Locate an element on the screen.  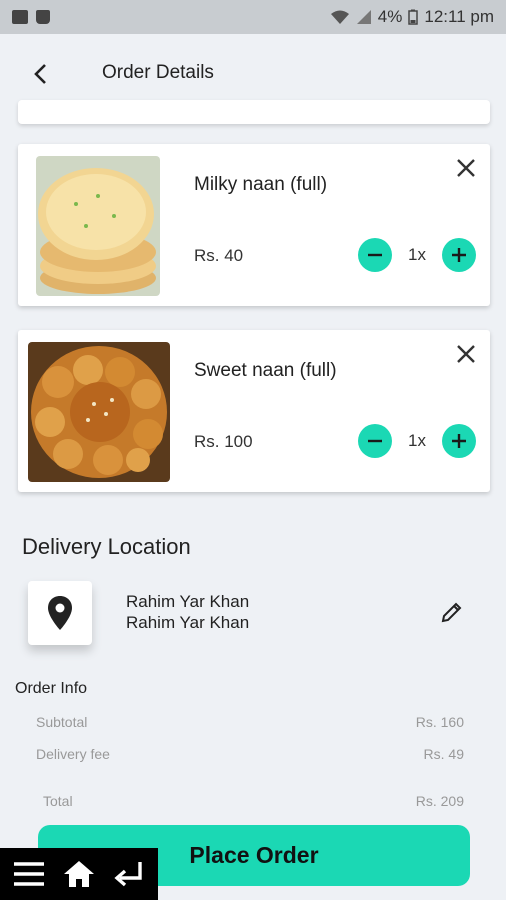
total-value: Rs. 209 is located at coordinates (439, 801).